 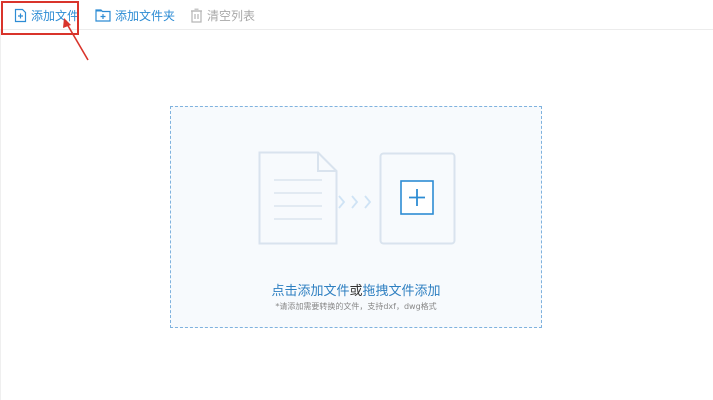 I want to click on click-add-link: 点击添加文件, so click(x=310, y=291).